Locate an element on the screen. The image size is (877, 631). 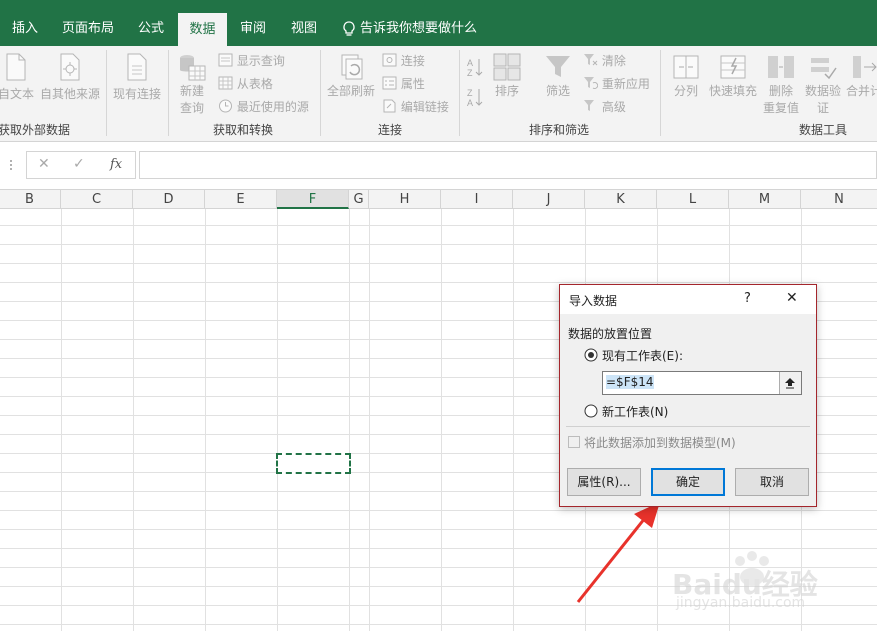
edit-links-label: 编辑链接 is located at coordinates (424, 107).